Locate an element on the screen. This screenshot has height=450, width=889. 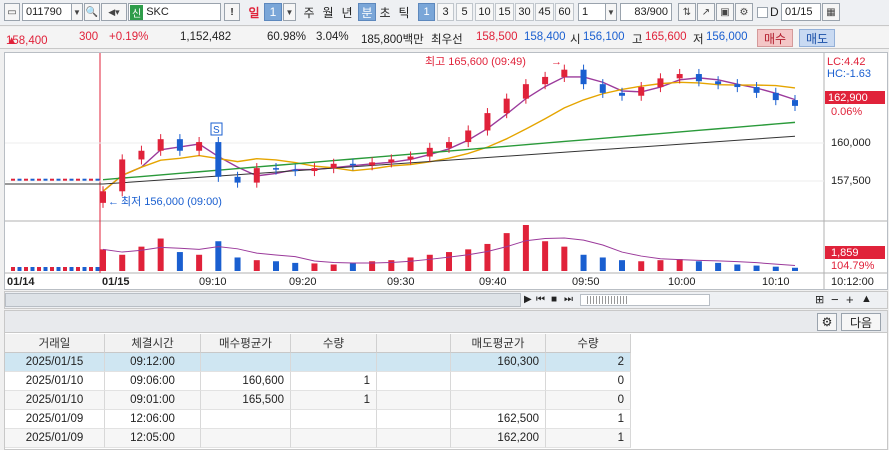
header-date: 거래일 is located at coordinates (55, 343).